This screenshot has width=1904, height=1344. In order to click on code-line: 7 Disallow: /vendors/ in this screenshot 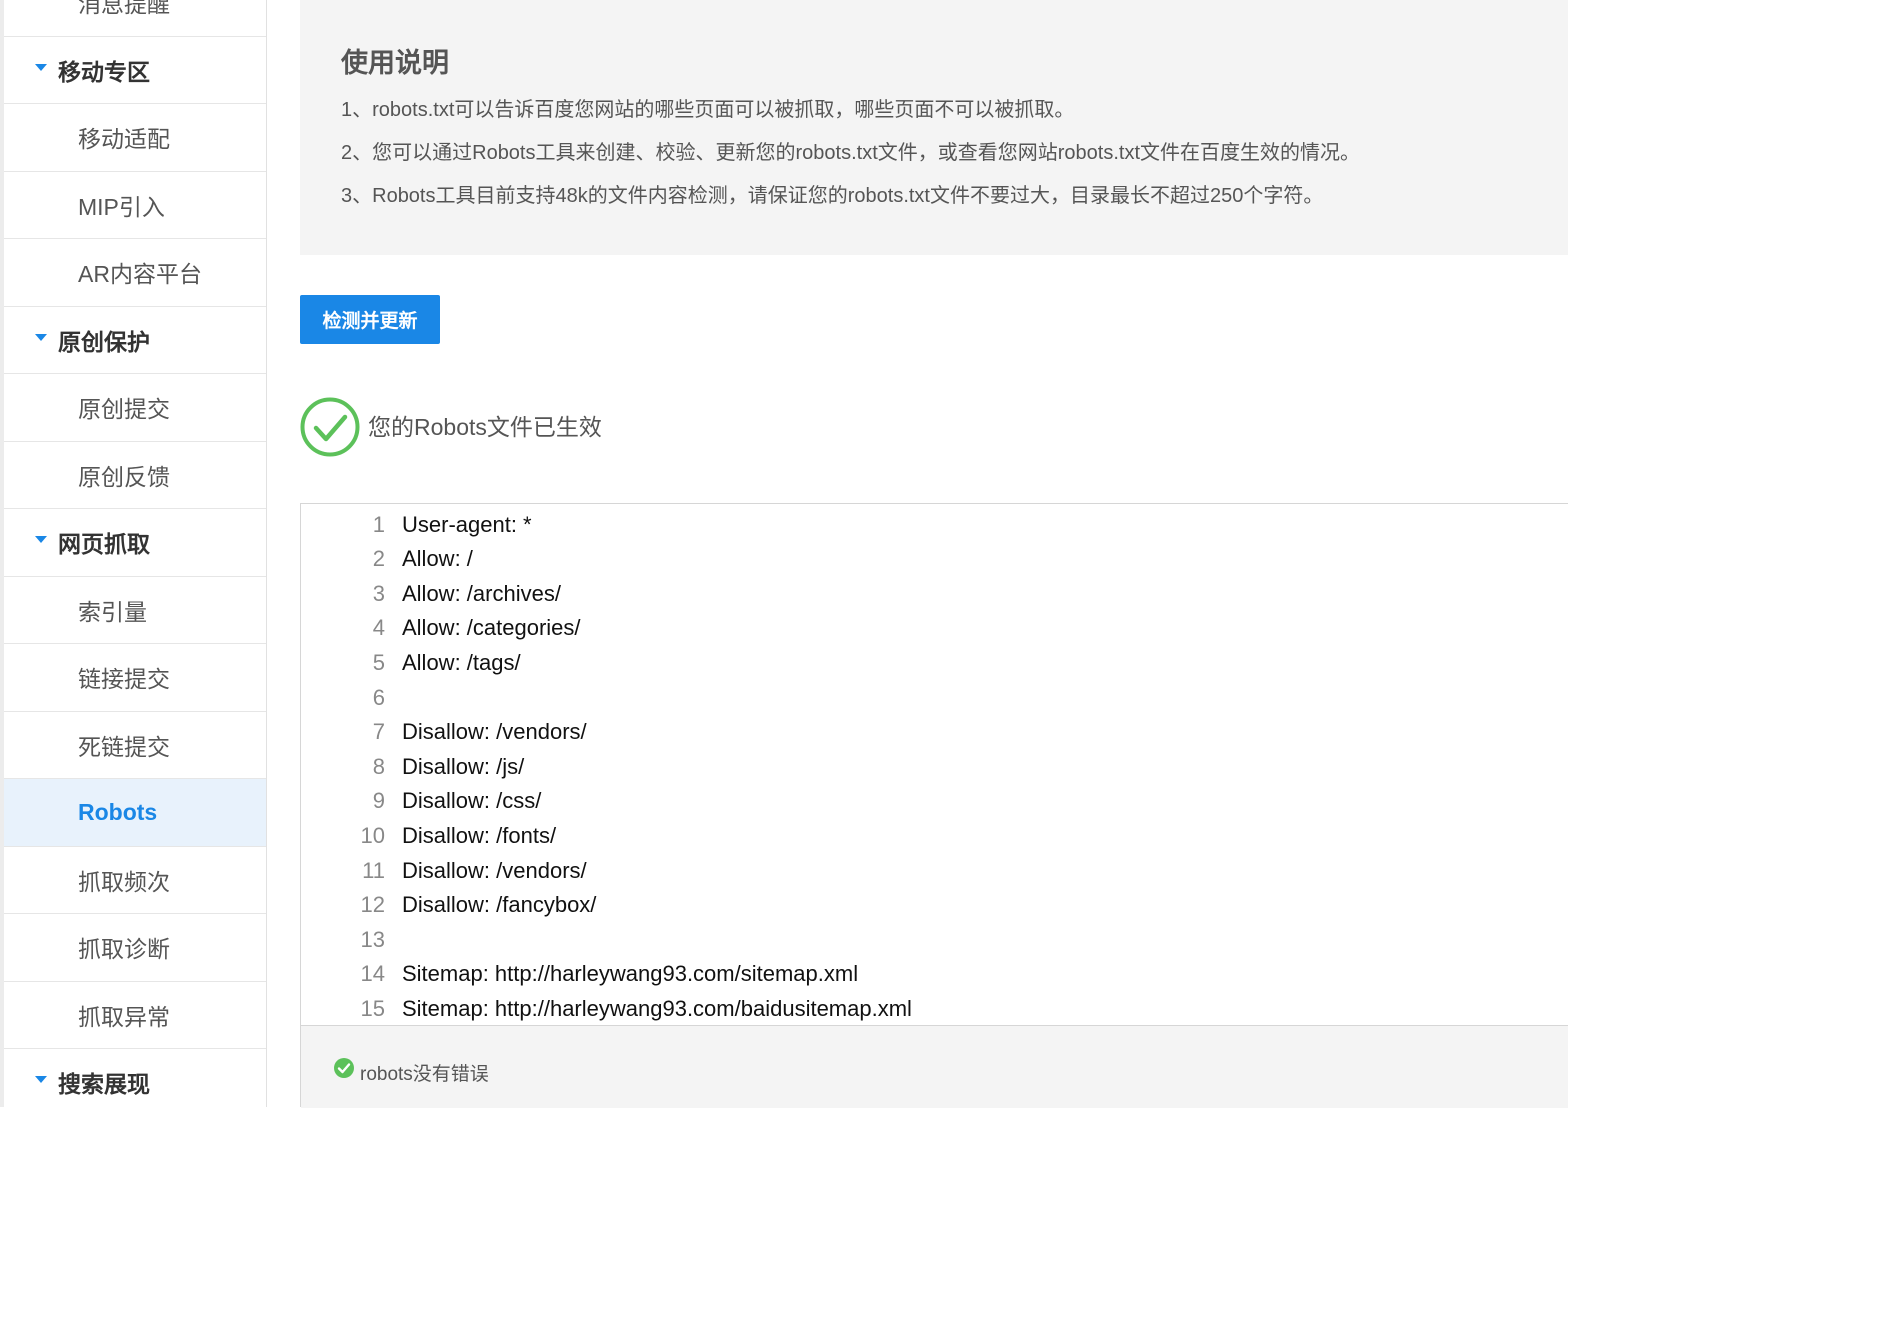, I will do `click(934, 732)`.